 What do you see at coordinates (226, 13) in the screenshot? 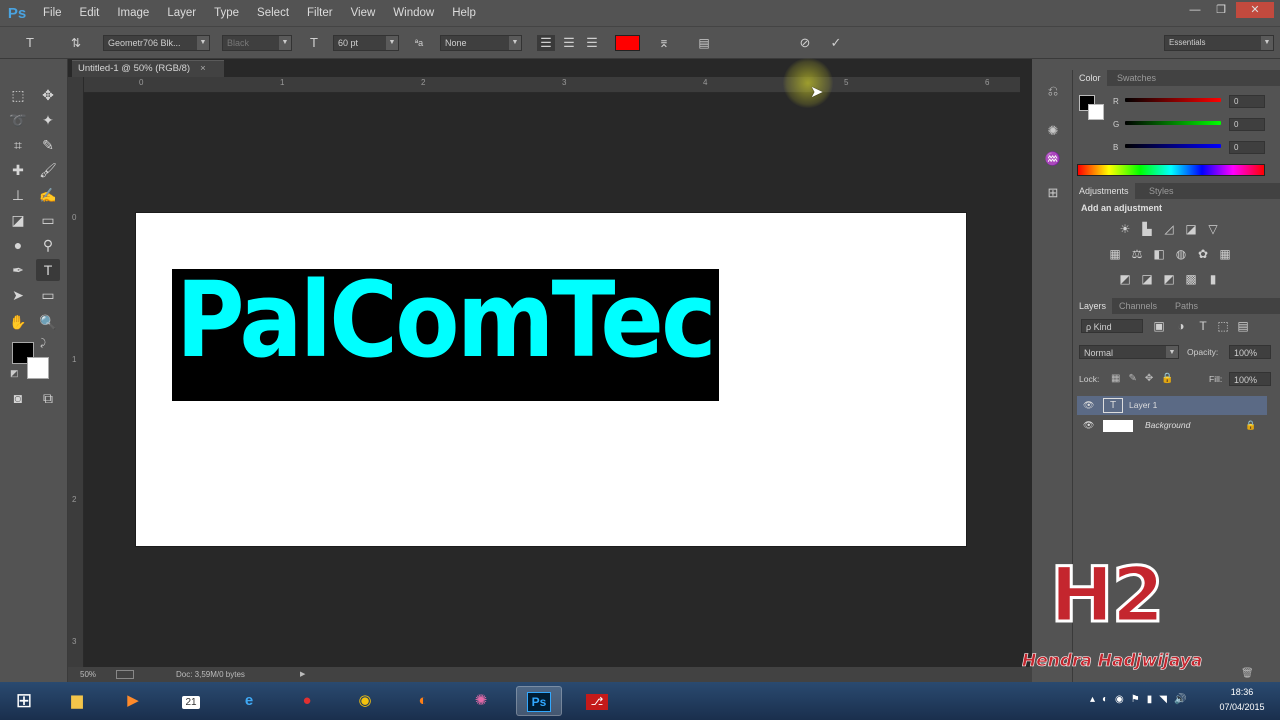
I see `menu-type: Type` at bounding box center [226, 13].